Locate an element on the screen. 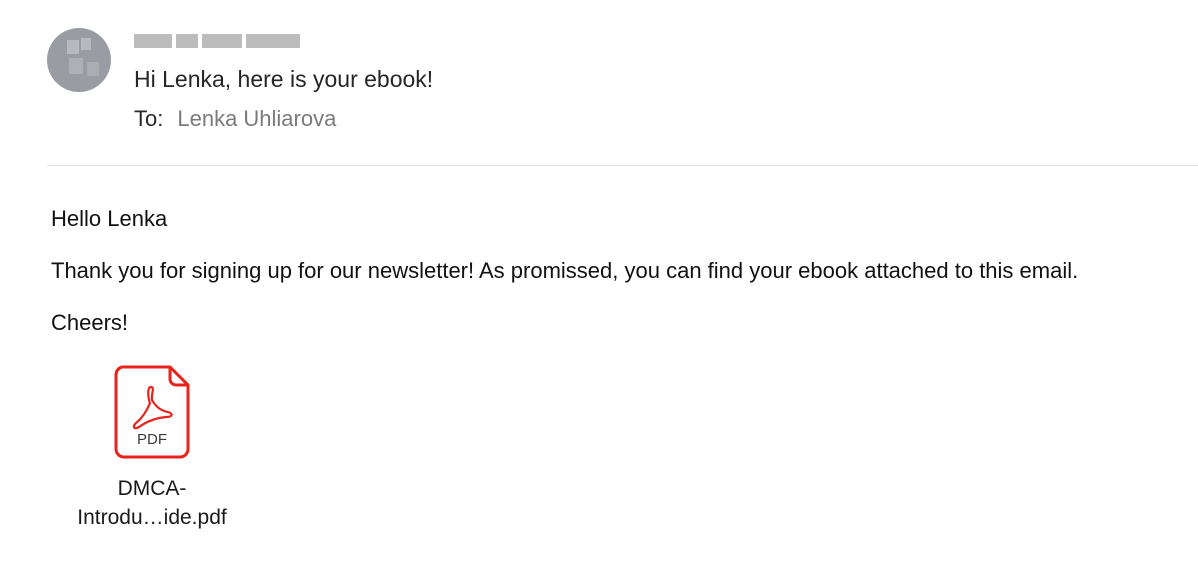 This screenshot has height=570, width=1198. attachment-filename-line2: Introdu…ide.pdf is located at coordinates (152, 517).